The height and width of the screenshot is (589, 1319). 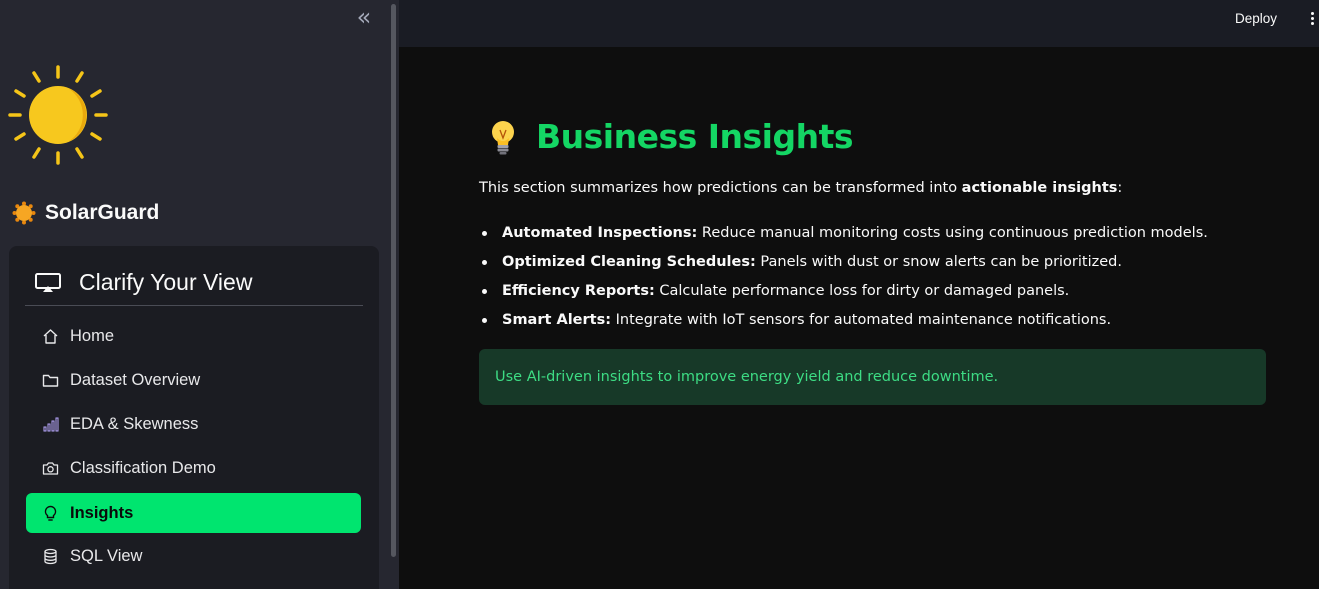 I want to click on sidebar-item-label: Classification Demo, so click(x=143, y=467).